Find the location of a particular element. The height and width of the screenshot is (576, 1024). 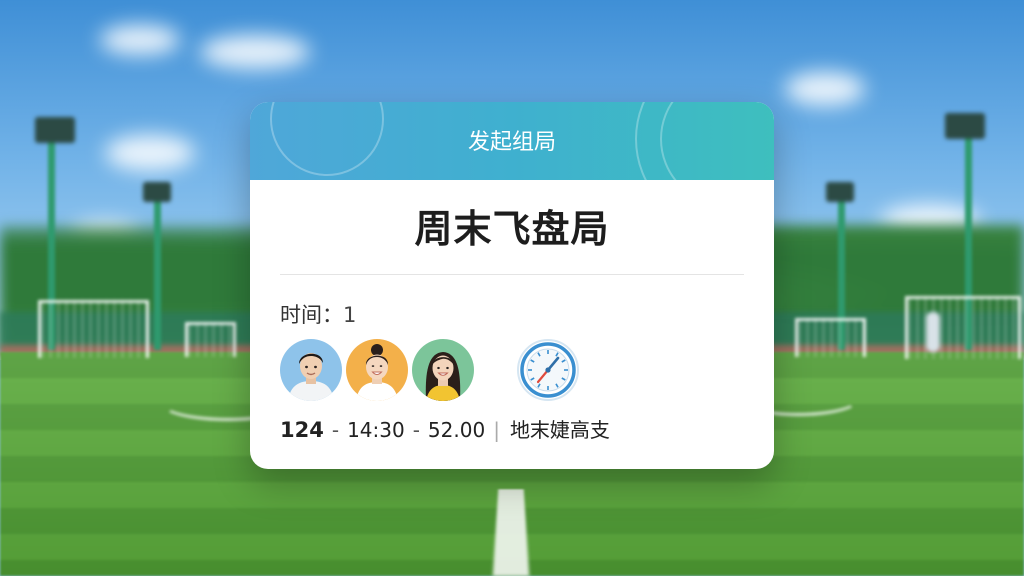

time-label: 时间： is located at coordinates (311, 315).